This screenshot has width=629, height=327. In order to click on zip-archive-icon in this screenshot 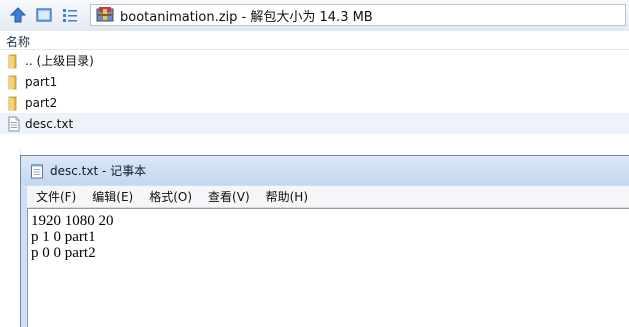, I will do `click(105, 15)`.